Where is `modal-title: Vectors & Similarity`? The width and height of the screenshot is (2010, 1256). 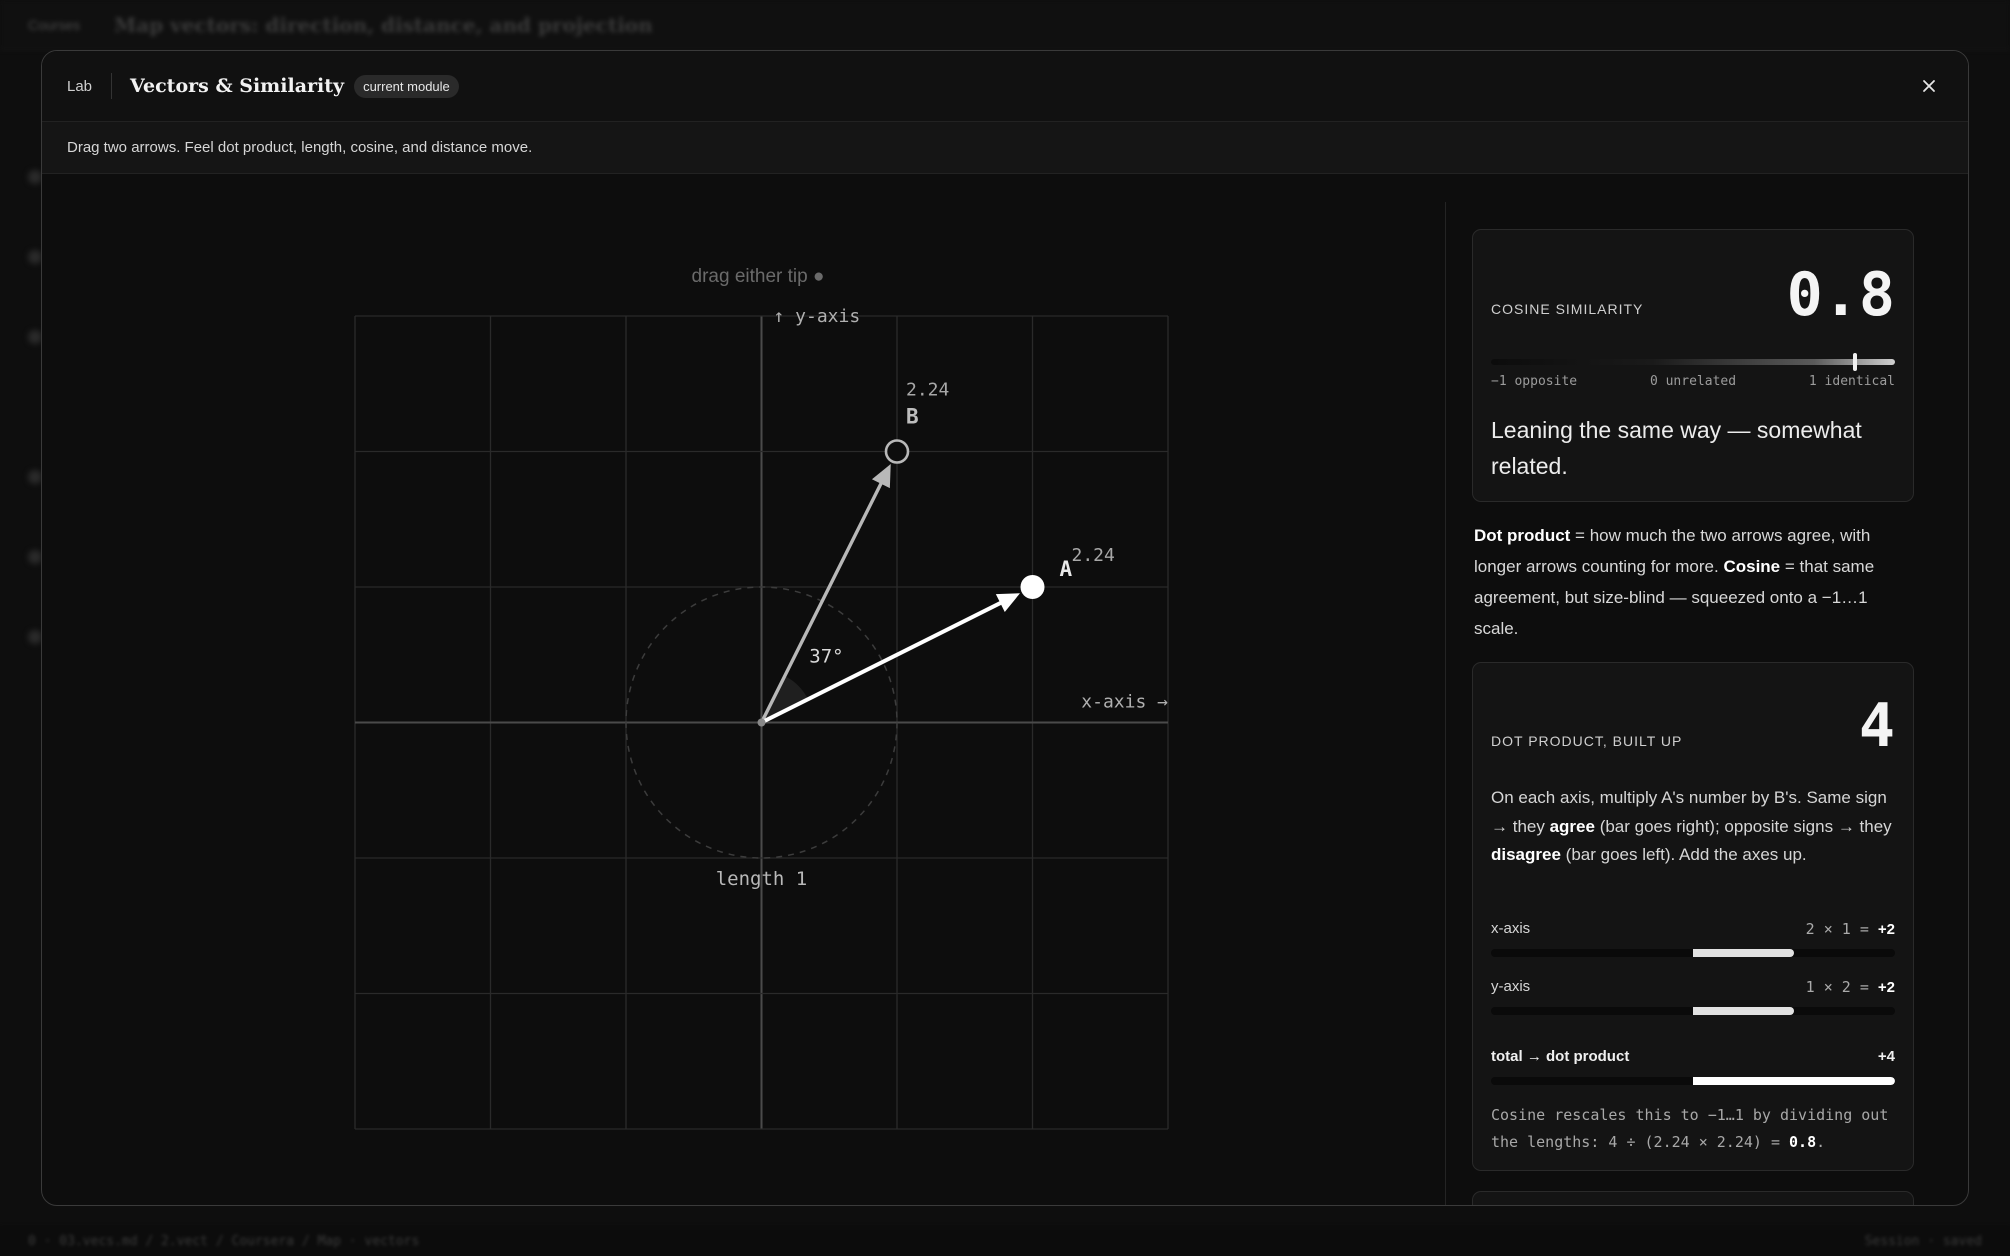
modal-title: Vectors & Similarity is located at coordinates (237, 86).